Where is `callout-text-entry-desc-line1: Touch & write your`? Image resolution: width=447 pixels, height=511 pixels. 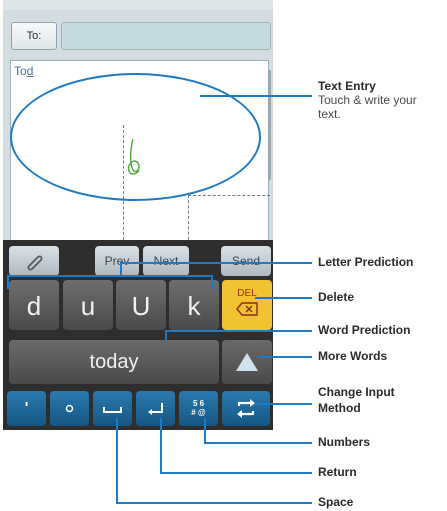
callout-text-entry-desc-line1: Touch & write your is located at coordinates (367, 100).